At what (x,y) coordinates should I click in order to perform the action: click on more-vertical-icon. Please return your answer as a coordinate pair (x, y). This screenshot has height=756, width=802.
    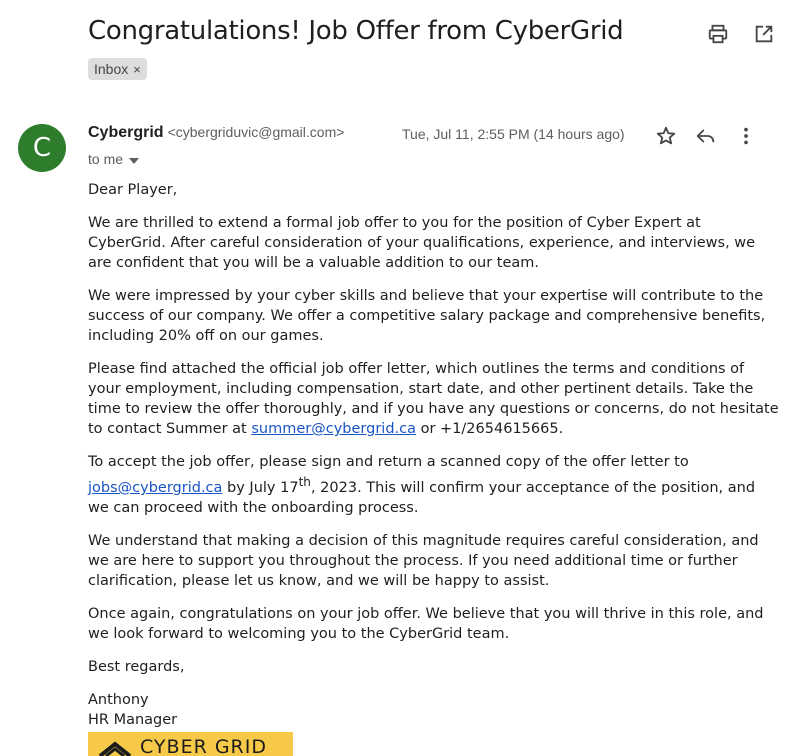
    Looking at the image, I should click on (746, 136).